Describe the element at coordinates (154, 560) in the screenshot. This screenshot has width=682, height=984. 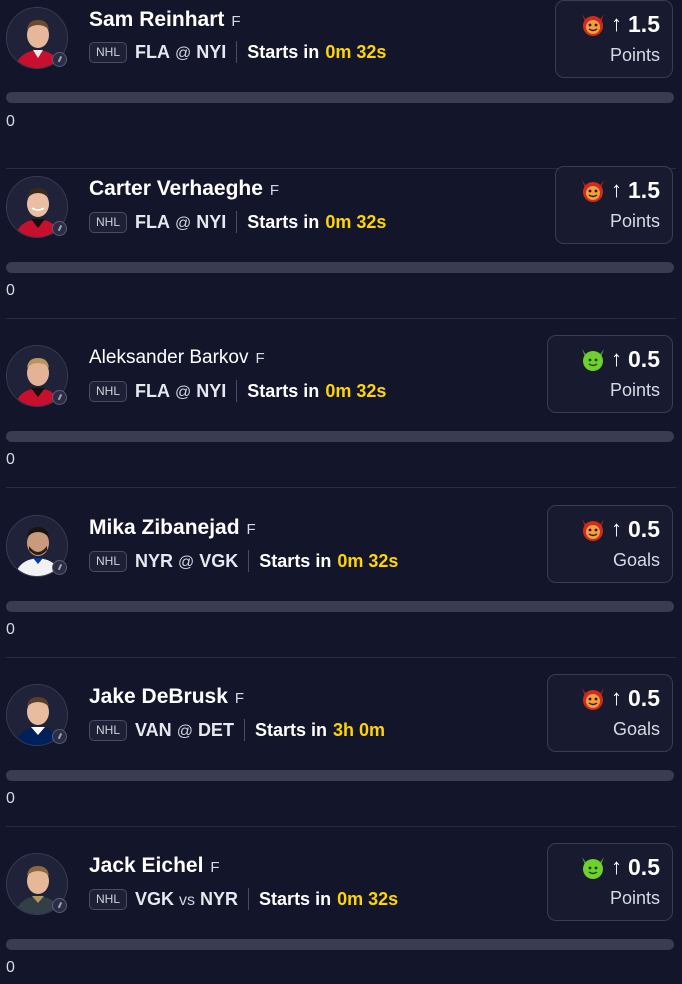
I see `team: NYR` at that location.